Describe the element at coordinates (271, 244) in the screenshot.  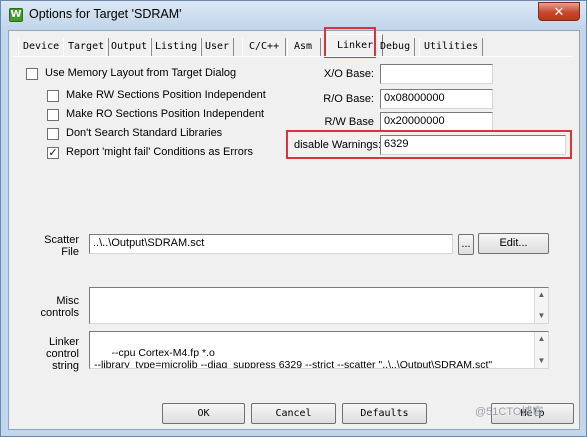
I see `scatter-file-input: ..\..\Output\SDRAM.sct` at that location.